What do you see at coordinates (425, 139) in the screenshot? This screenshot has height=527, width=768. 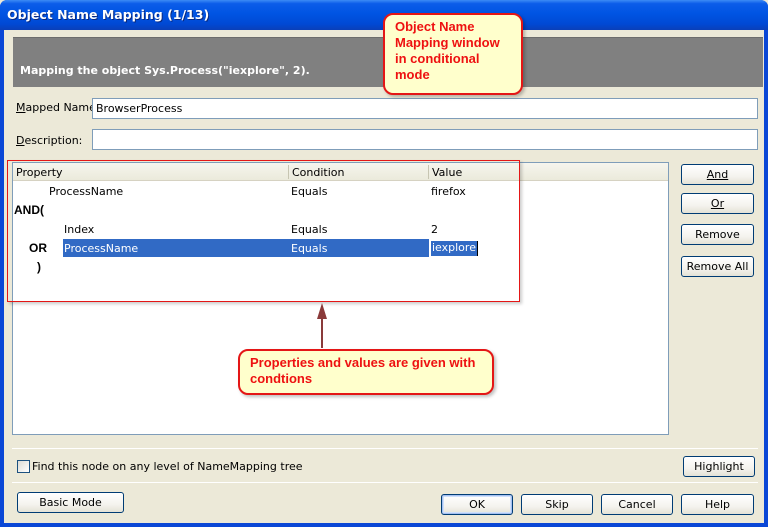 I see `description-input` at bounding box center [425, 139].